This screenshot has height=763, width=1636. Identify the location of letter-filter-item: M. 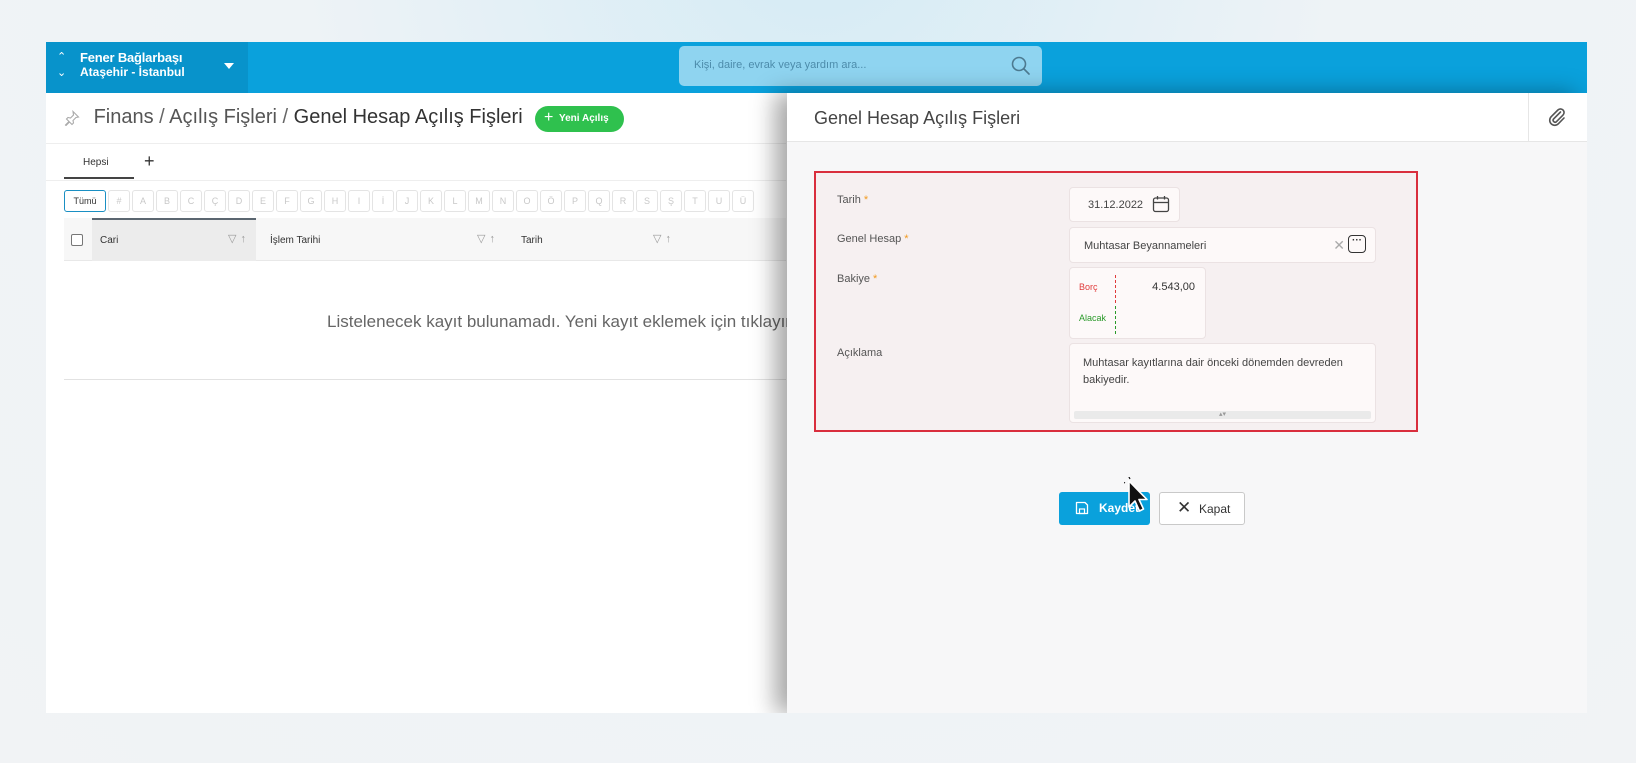
(479, 201).